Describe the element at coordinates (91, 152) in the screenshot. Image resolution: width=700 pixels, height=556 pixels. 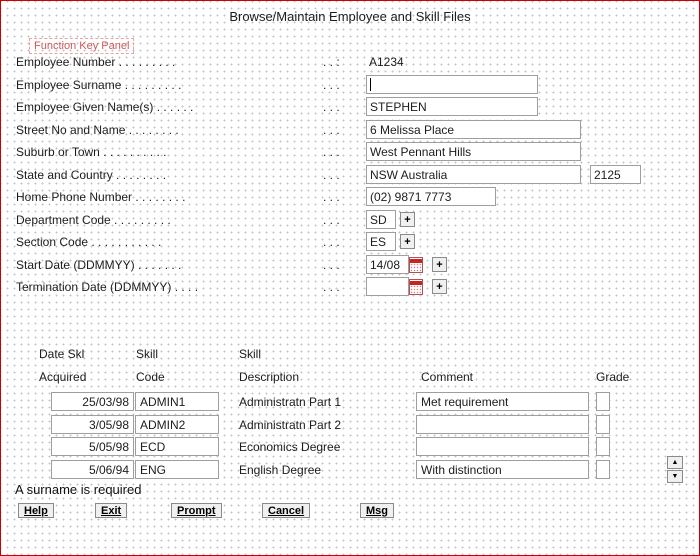
I see `suburb-label: Suburb or Town . . . . . . . . . .` at that location.